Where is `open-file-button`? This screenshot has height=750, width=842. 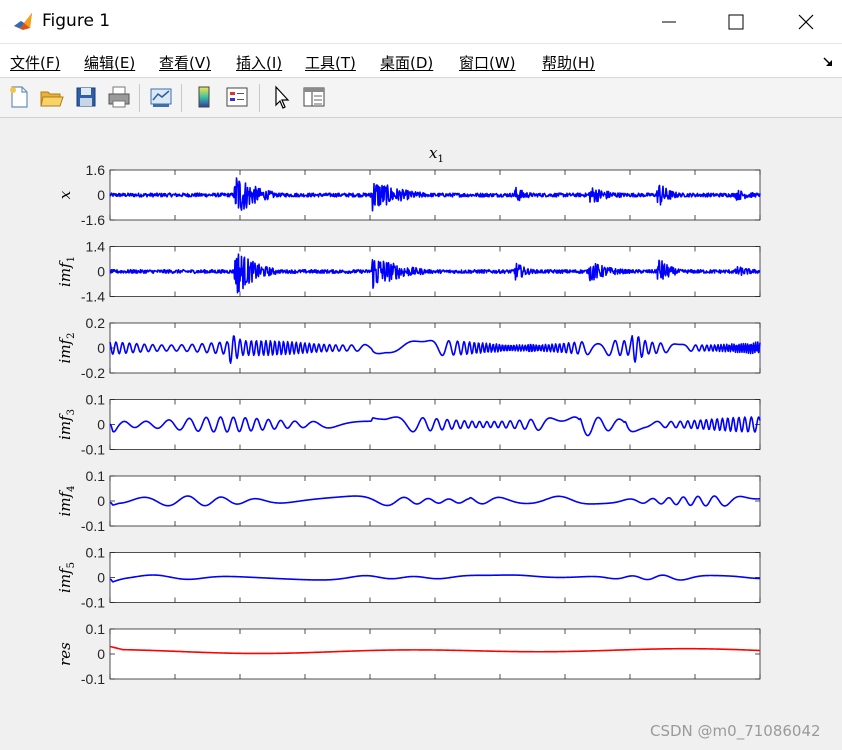
open-file-button is located at coordinates (51, 97).